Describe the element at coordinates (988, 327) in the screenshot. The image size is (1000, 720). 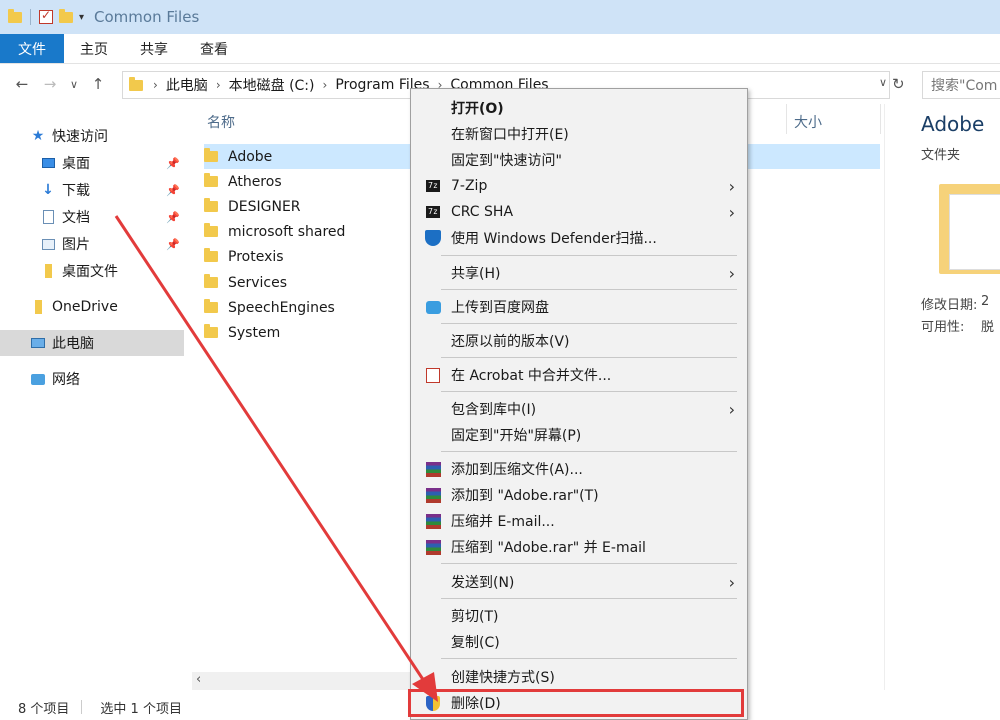
I see `details-availability-value: 脱` at that location.